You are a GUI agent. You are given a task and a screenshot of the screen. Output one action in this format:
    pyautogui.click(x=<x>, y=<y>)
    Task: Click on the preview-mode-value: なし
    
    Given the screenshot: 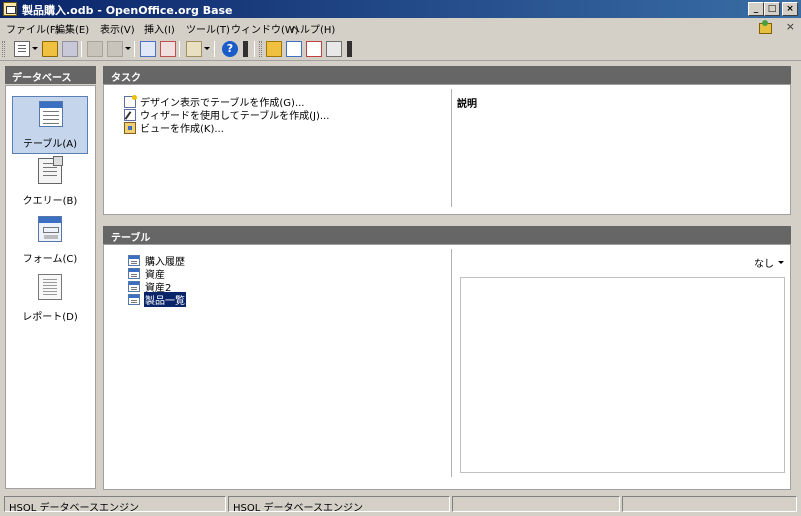 What is the action you would take?
    pyautogui.click(x=764, y=264)
    